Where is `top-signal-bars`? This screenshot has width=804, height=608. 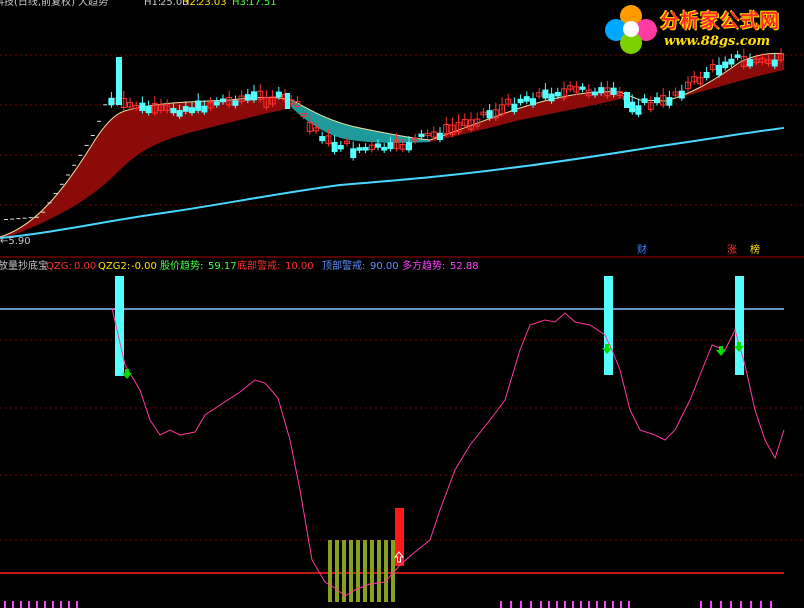 top-signal-bars is located at coordinates (429, 326).